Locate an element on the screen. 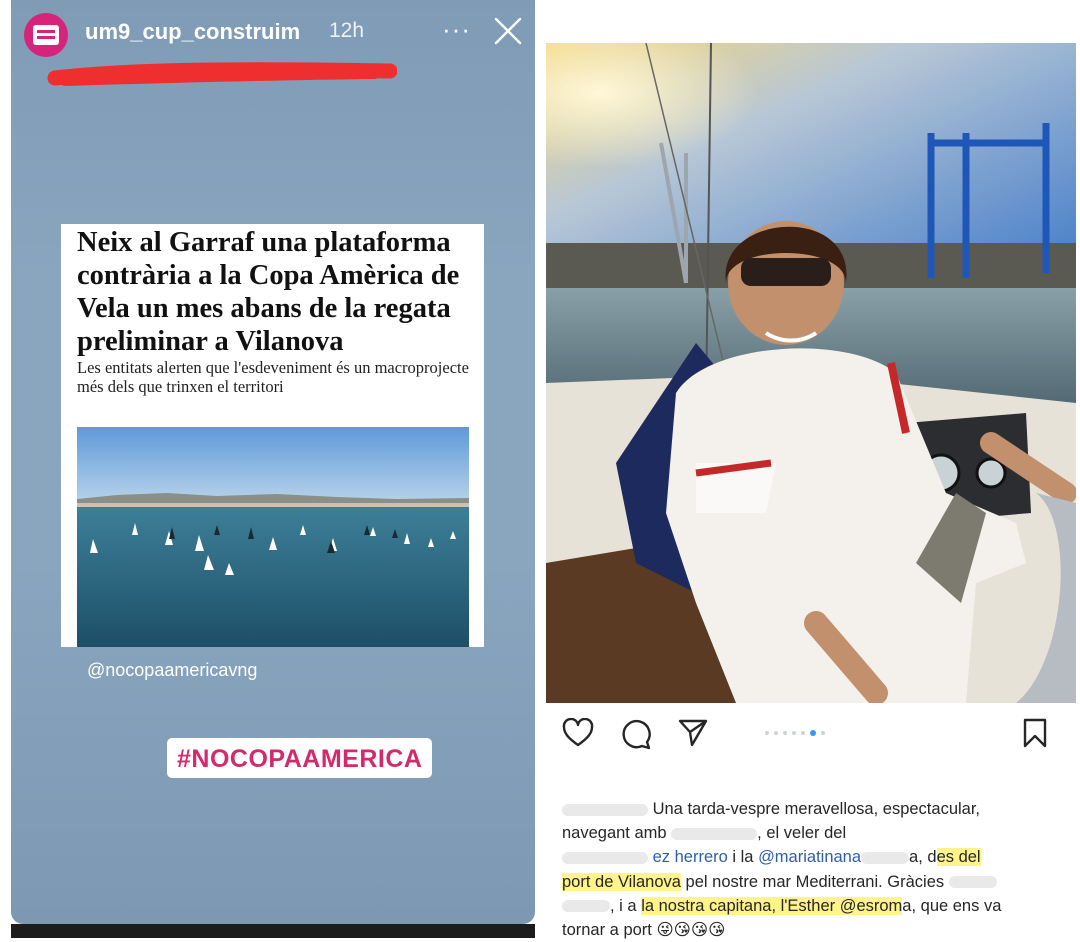  story-mention: @nocopaamericavng is located at coordinates (172, 670).